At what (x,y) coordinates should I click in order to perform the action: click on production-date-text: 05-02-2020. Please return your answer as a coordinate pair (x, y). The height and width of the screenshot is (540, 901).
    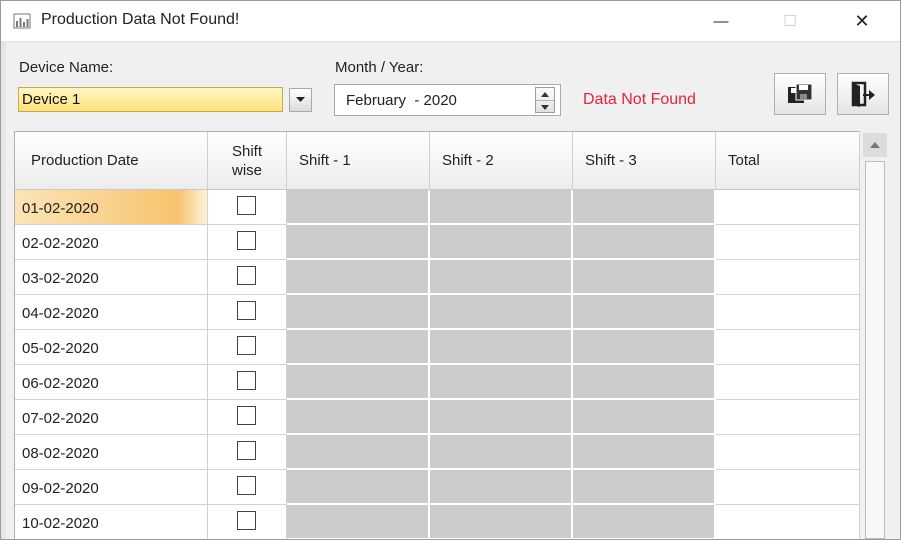
    Looking at the image, I should click on (60, 348).